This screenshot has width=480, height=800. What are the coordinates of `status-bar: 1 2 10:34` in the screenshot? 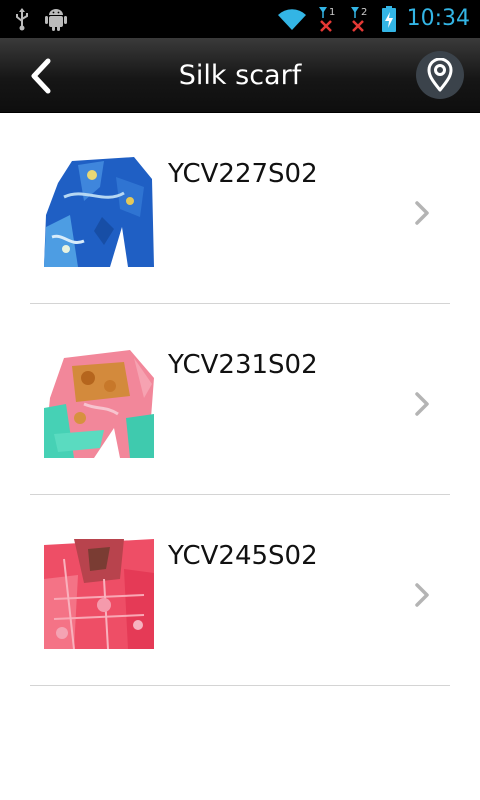 It's located at (240, 19).